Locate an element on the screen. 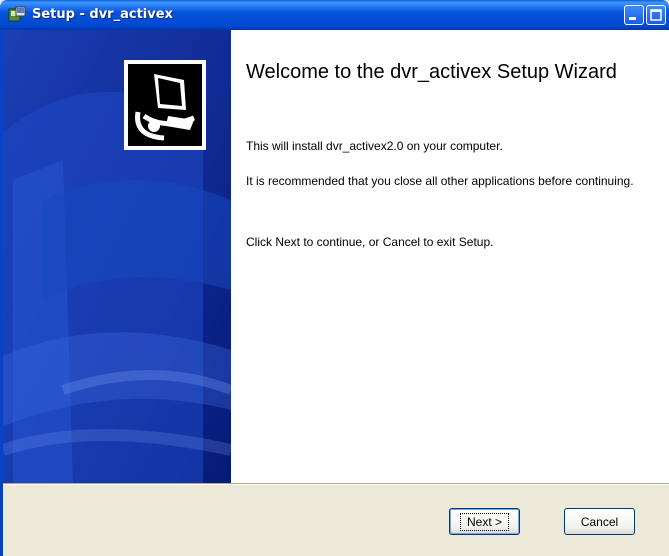  maximize-icon is located at coordinates (656, 15).